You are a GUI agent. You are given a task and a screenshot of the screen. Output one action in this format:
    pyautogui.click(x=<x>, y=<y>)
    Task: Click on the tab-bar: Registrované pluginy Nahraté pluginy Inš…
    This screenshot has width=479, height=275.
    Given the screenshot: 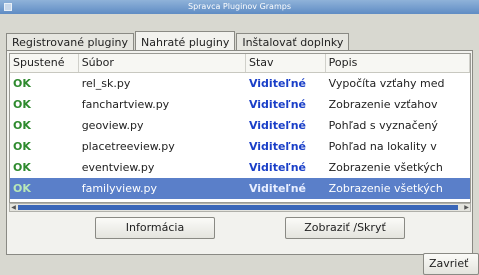 What is the action you would take?
    pyautogui.click(x=178, y=41)
    